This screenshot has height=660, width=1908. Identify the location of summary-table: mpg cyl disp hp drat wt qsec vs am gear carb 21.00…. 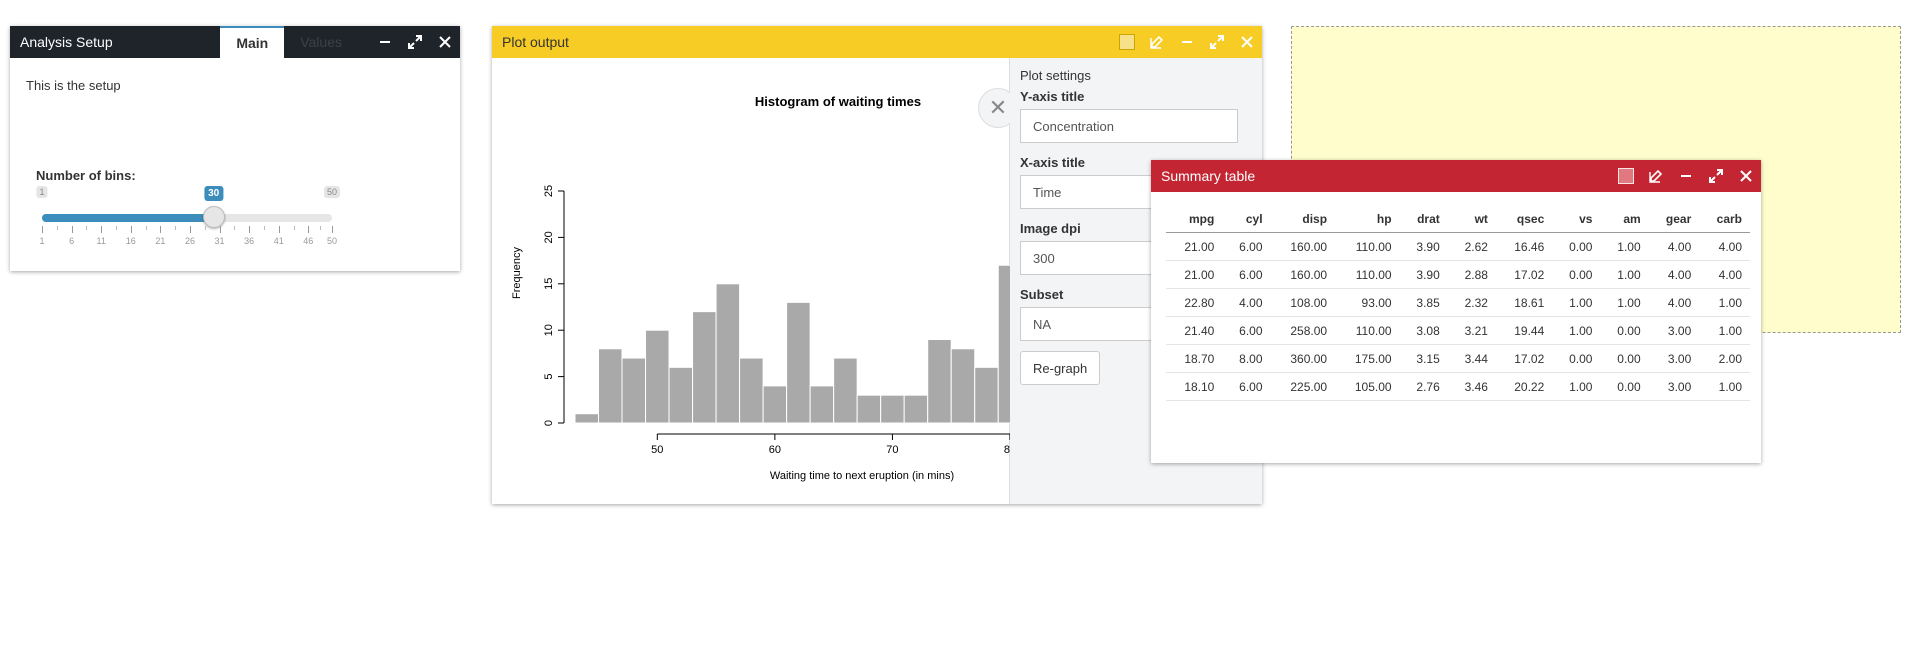
(1458, 304).